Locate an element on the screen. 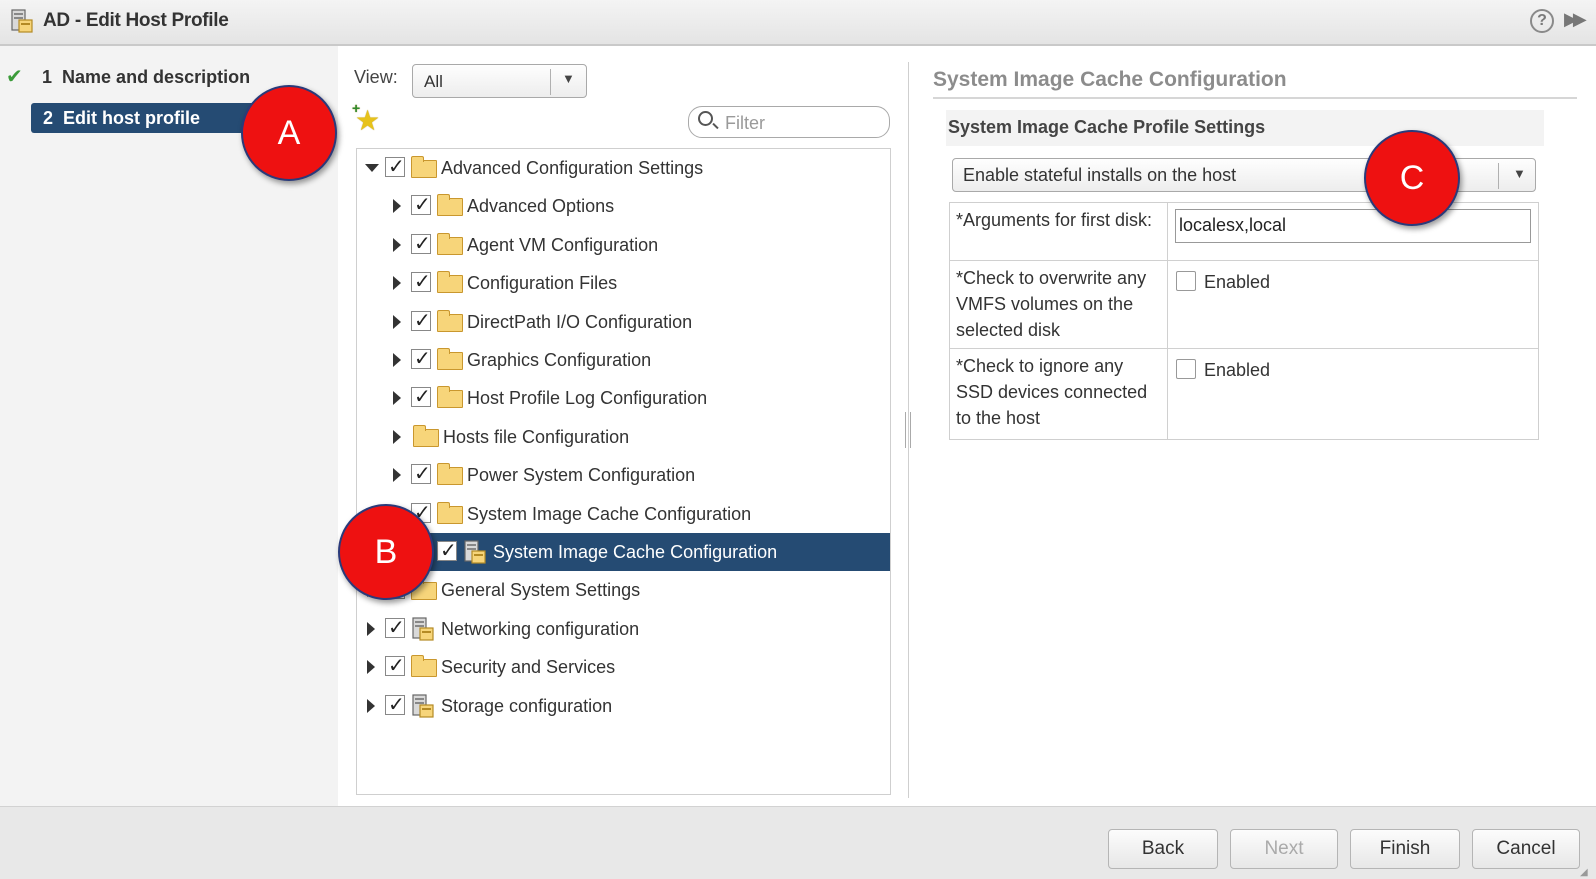 Image resolution: width=1596 pixels, height=879 pixels. tree-row-label: Host Profile Log Configuration is located at coordinates (587, 398).